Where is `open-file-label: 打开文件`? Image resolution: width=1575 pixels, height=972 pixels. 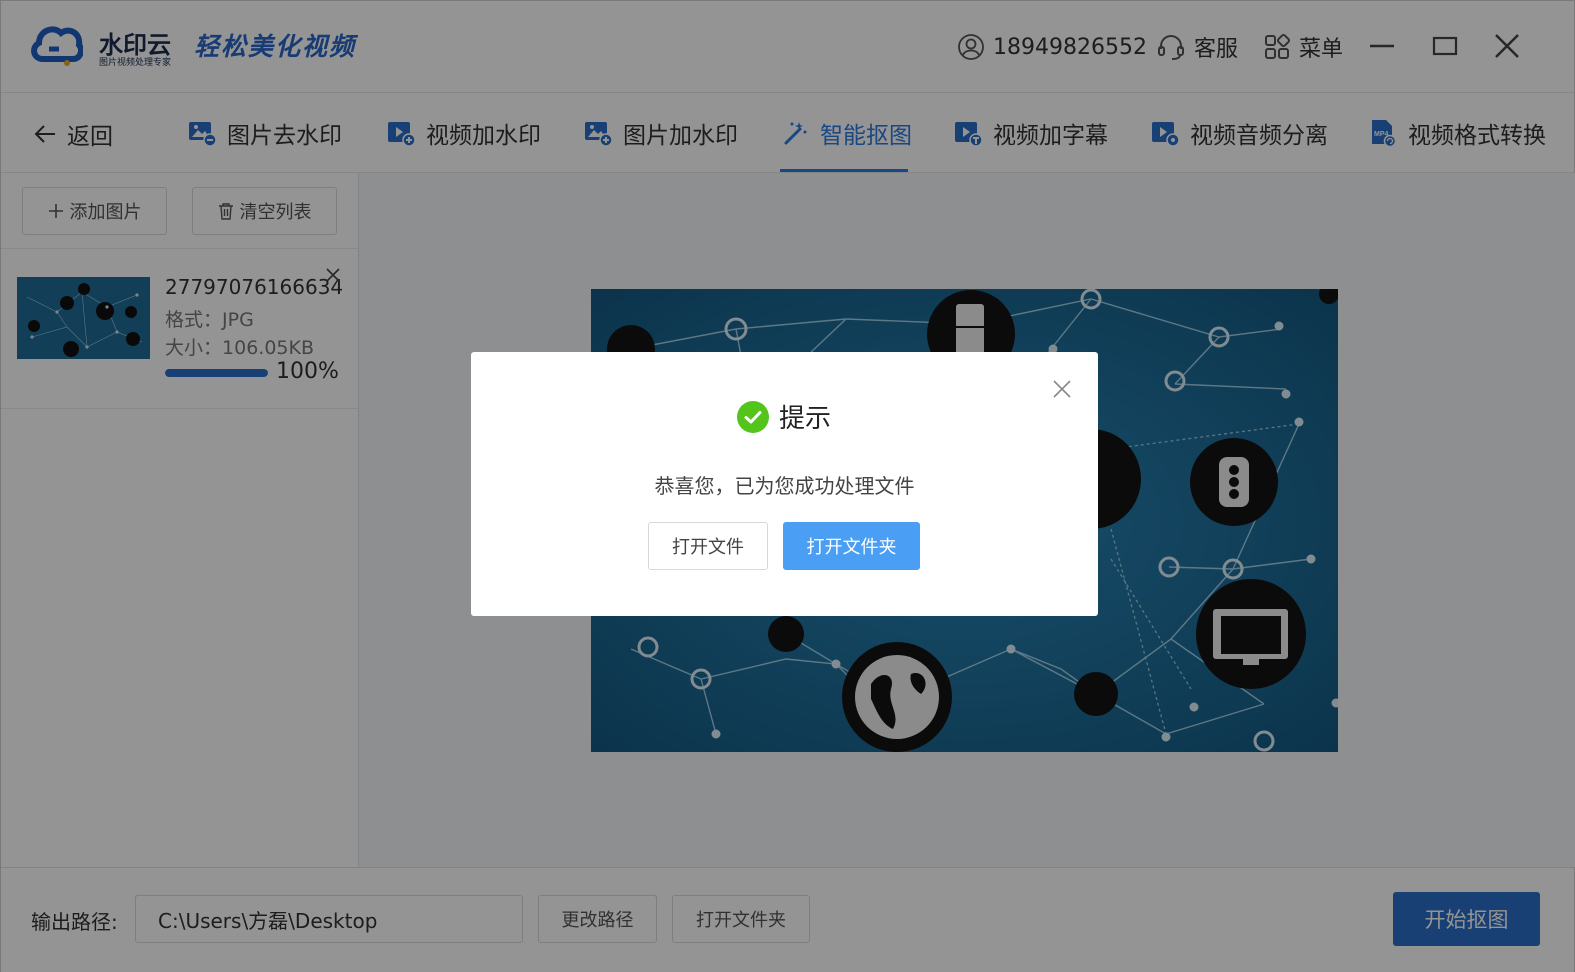 open-file-label: 打开文件 is located at coordinates (708, 547).